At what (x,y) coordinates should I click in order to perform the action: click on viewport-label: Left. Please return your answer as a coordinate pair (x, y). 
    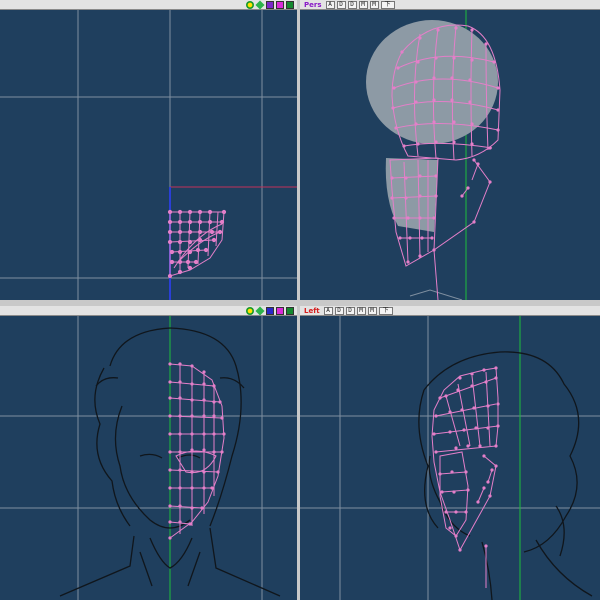
    Looking at the image, I should click on (312, 310).